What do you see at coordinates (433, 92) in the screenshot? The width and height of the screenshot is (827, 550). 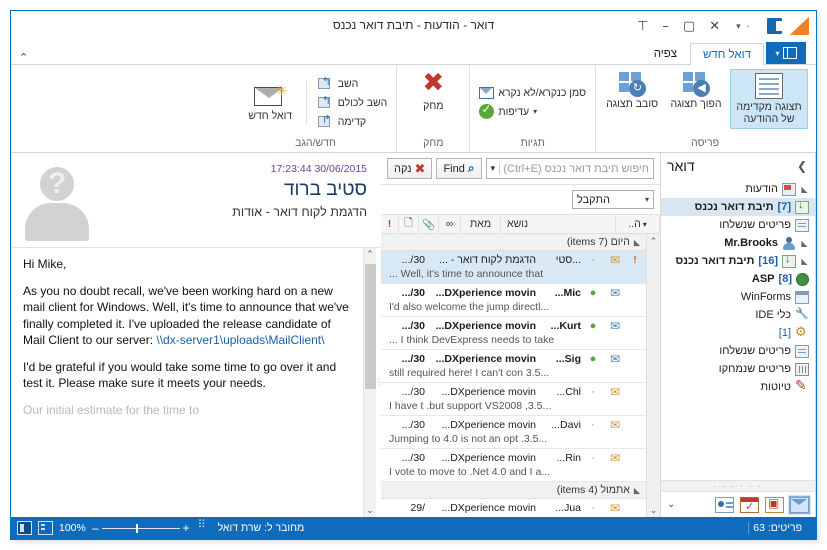 I see `delete-button: ✖ מחק` at bounding box center [433, 92].